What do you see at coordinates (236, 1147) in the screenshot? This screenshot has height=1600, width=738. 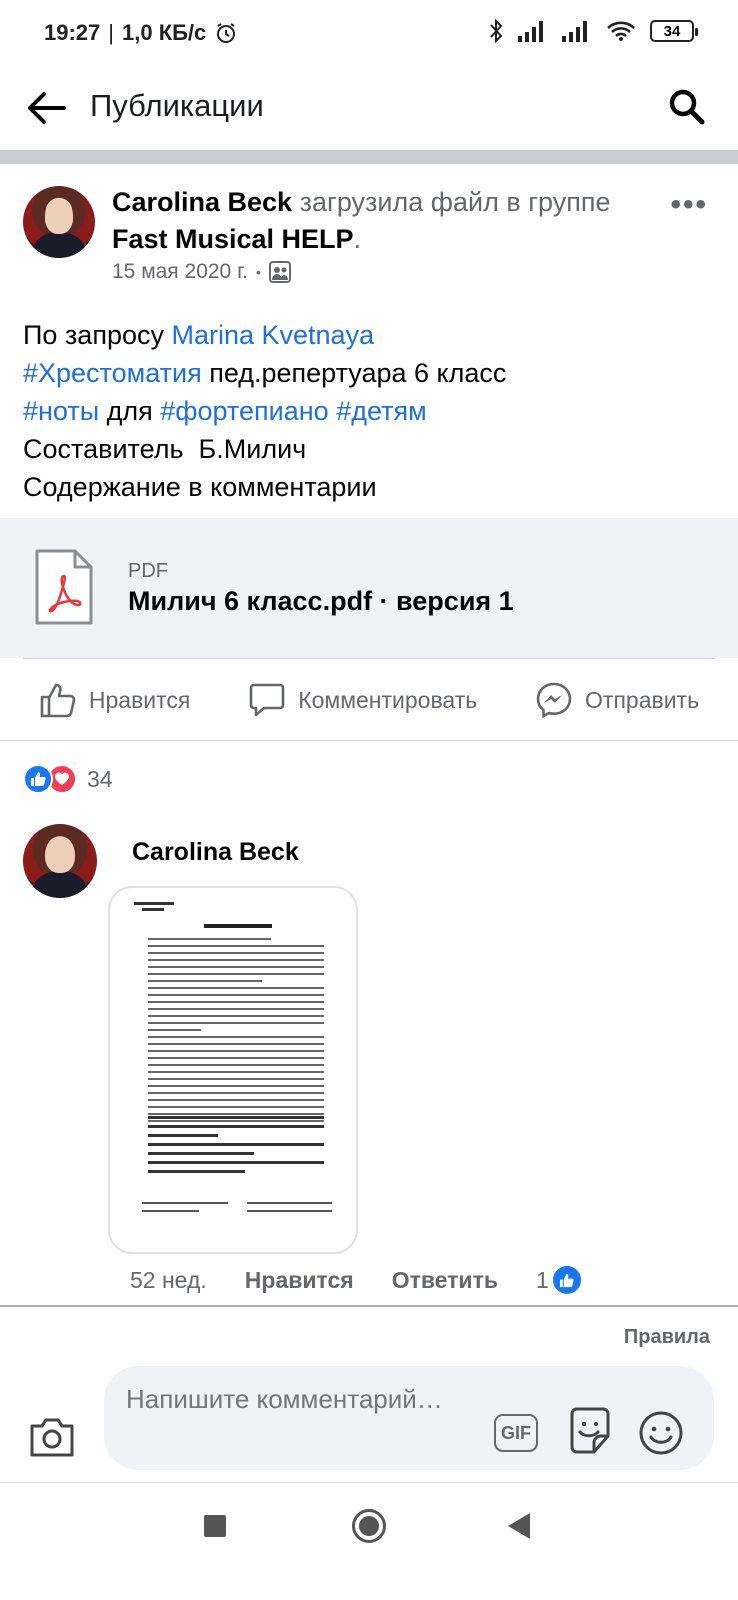 I see `doc-paragraph` at bounding box center [236, 1147].